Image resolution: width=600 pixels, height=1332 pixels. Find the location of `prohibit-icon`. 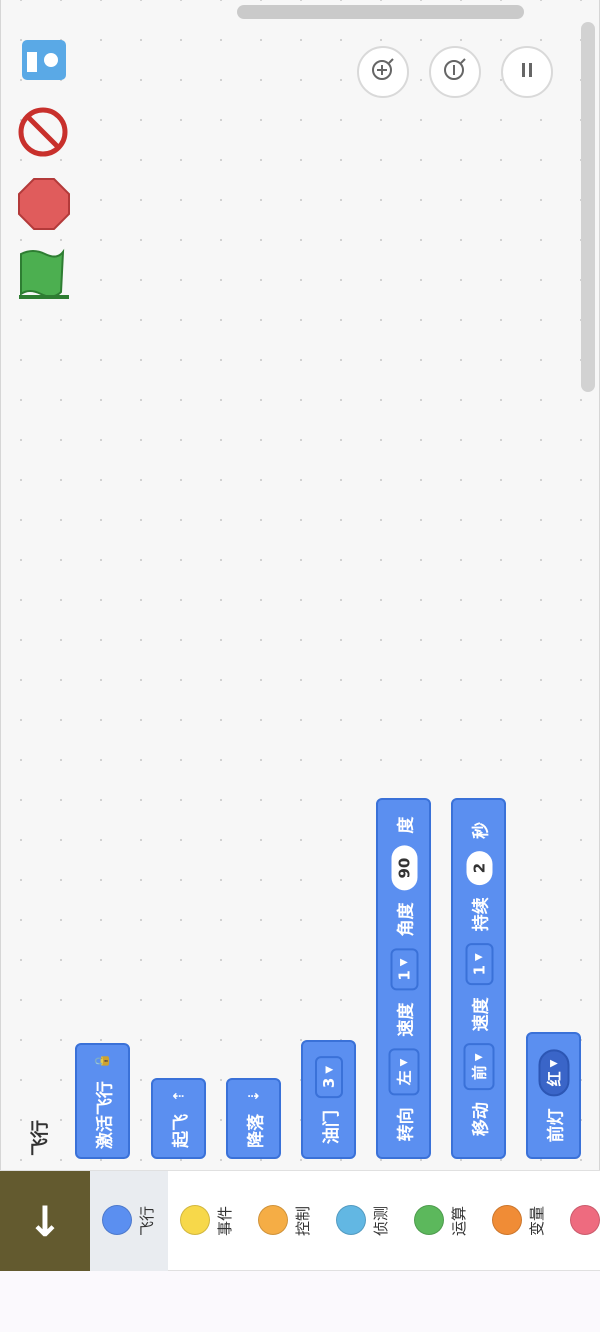

prohibit-icon is located at coordinates (43, 134).